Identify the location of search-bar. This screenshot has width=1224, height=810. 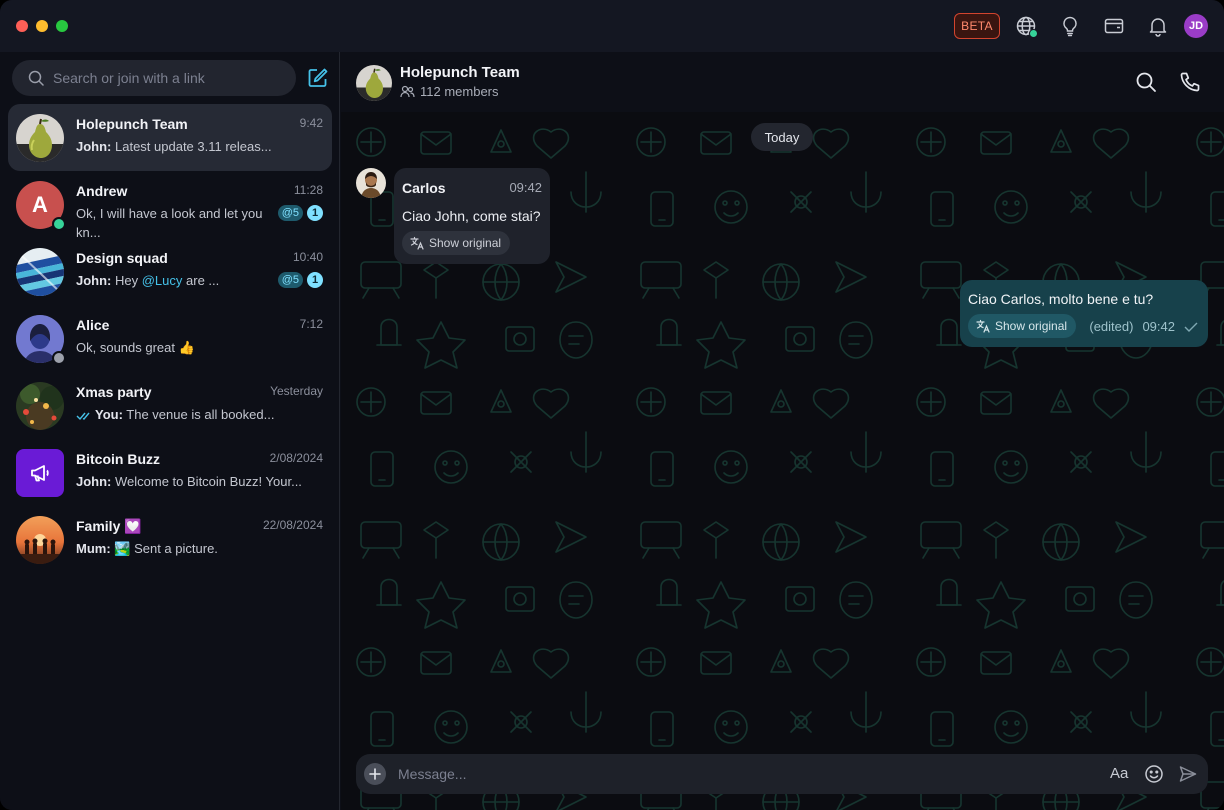
(154, 78).